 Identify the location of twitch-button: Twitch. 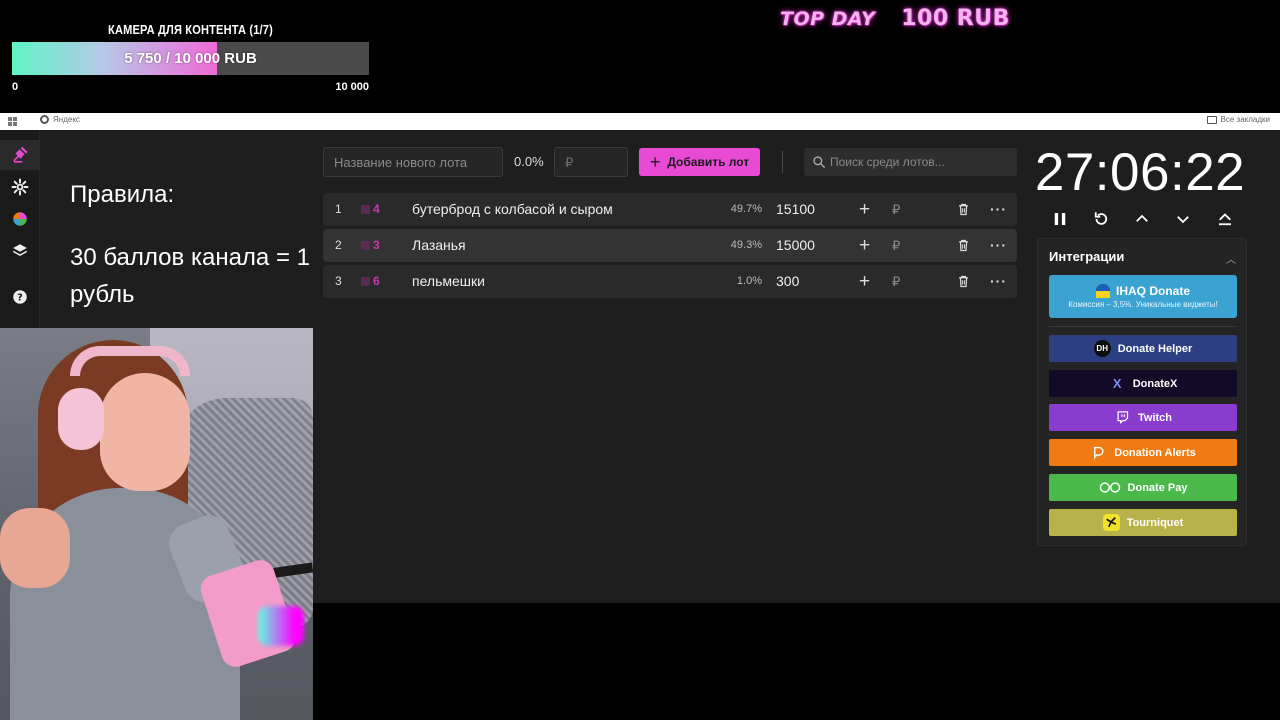
(1143, 417).